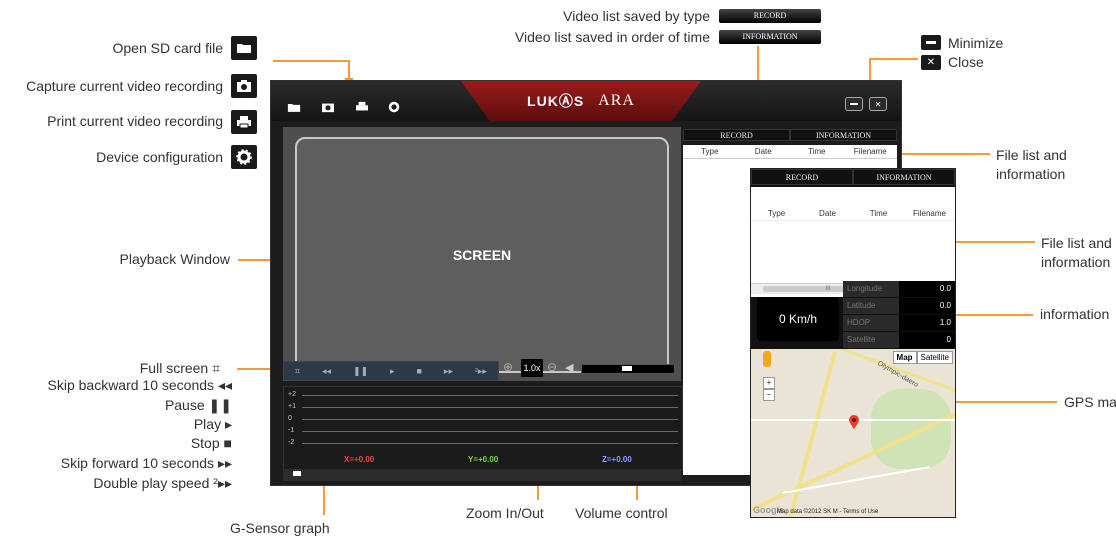  I want to click on camera-icon, so click(244, 86).